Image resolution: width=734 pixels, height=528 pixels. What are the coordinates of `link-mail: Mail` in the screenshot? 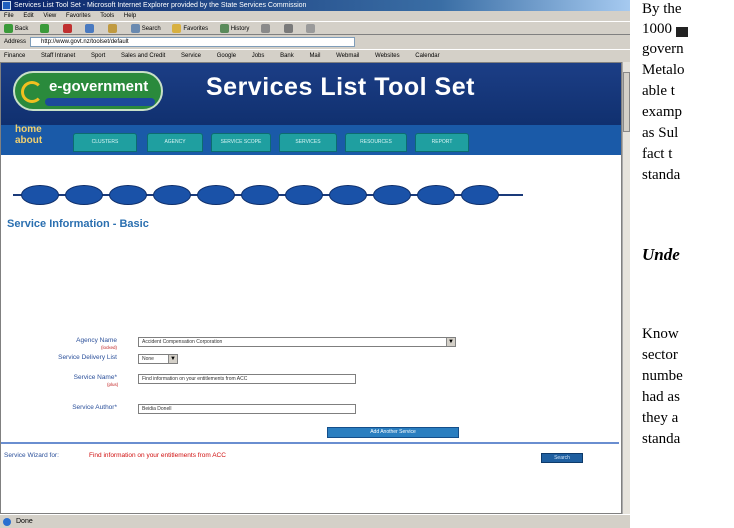 It's located at (314, 56).